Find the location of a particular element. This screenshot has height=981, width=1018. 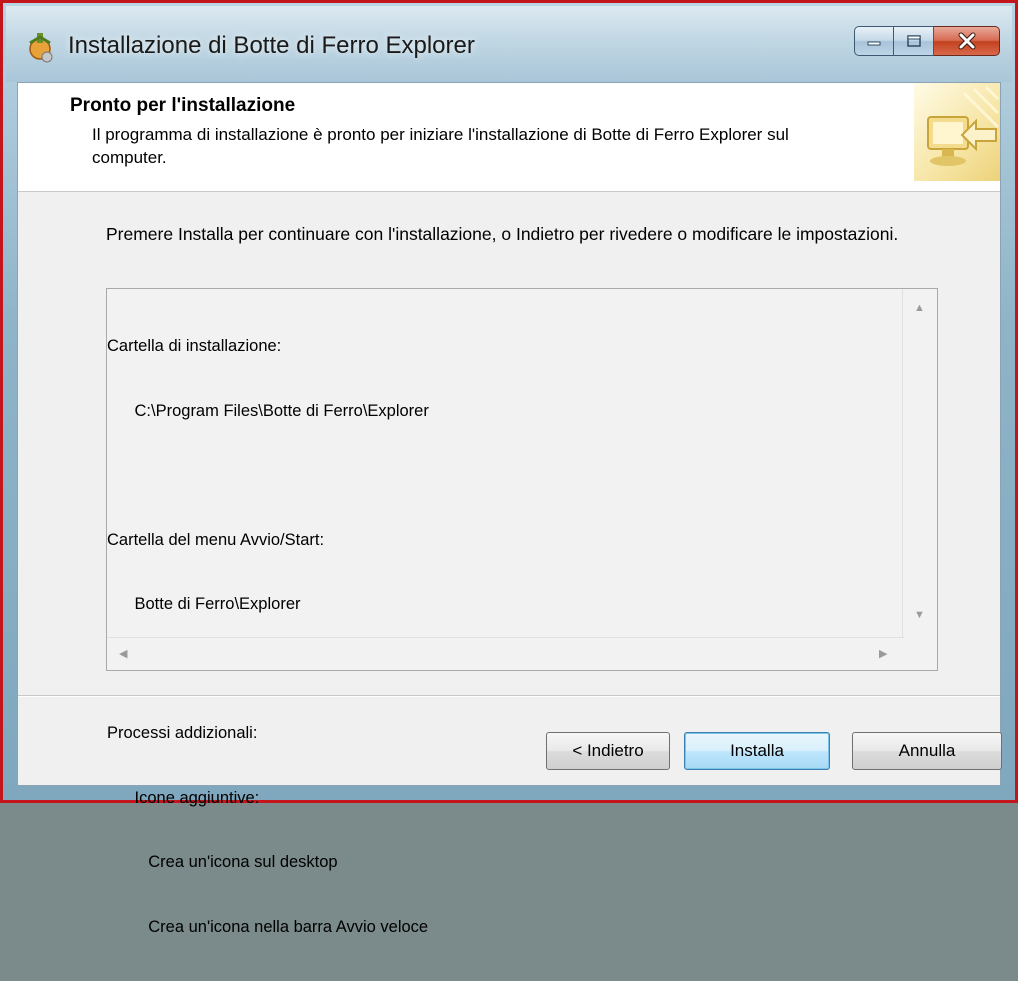

summary-line: Crea un'icona nella barra Avvio veloce is located at coordinates (268, 926).